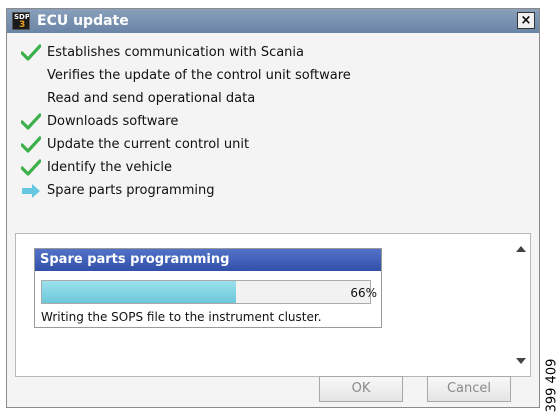 The image size is (560, 412). Describe the element at coordinates (469, 389) in the screenshot. I see `cancel-button: Cancel` at that location.